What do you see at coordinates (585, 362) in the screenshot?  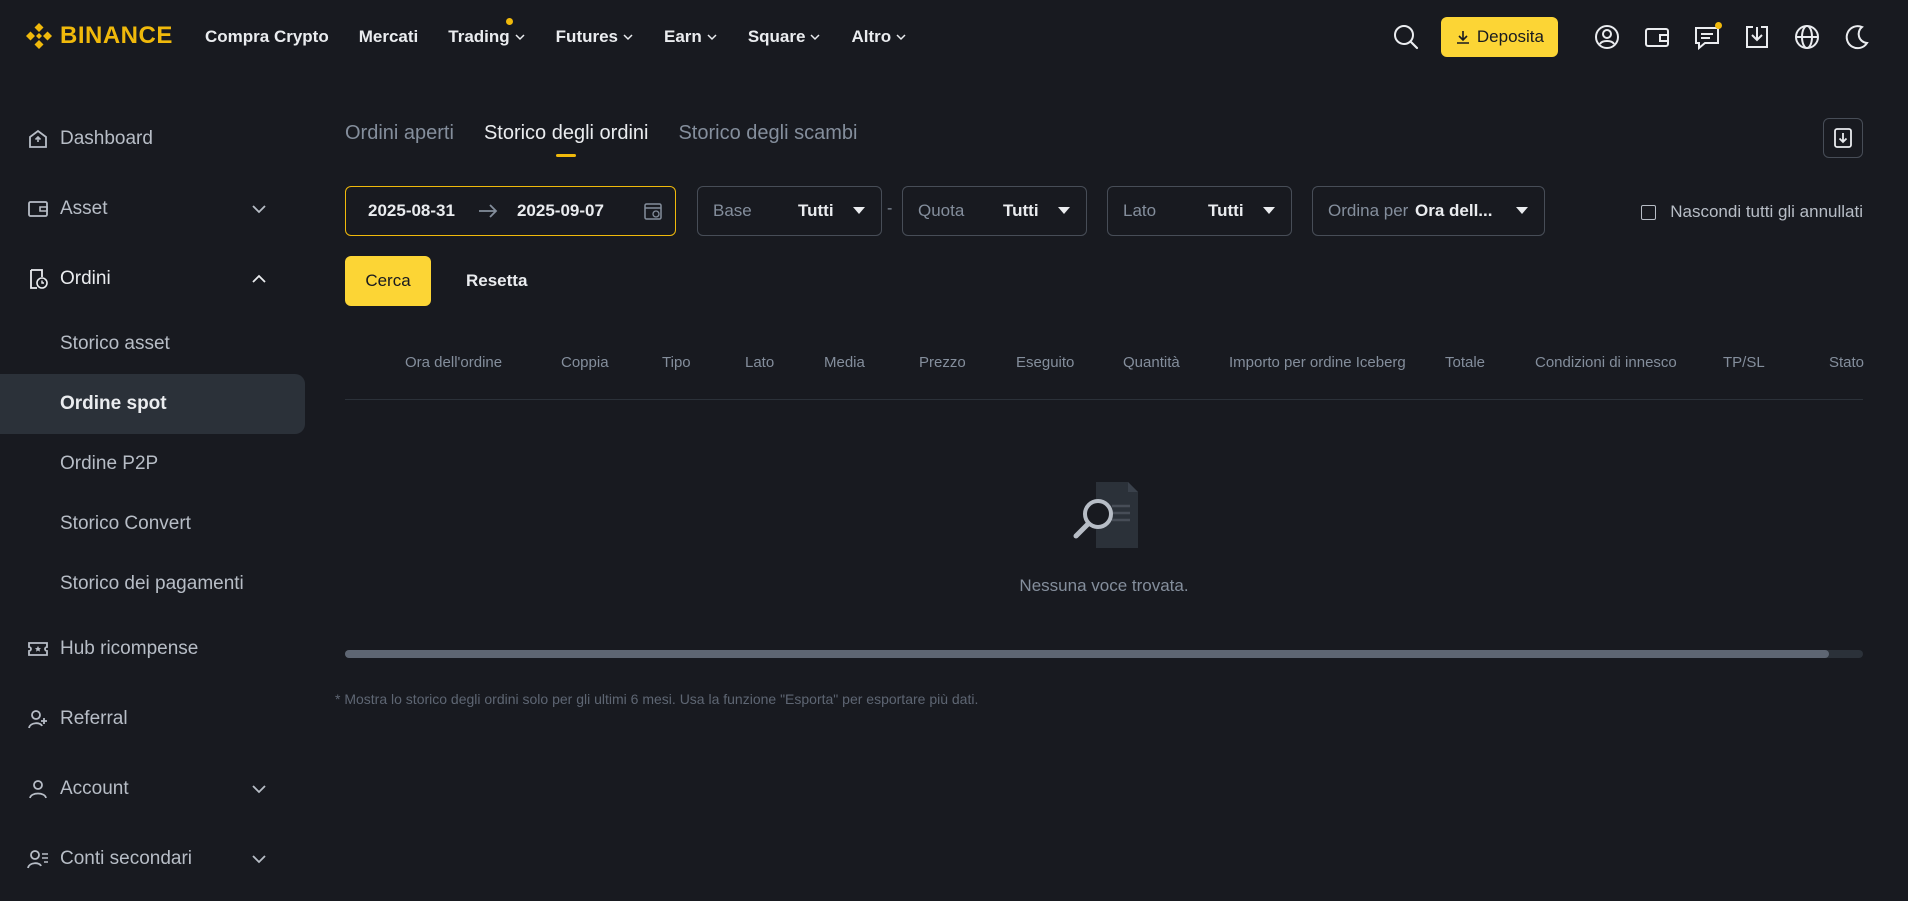 I see `column-header: Coppia` at bounding box center [585, 362].